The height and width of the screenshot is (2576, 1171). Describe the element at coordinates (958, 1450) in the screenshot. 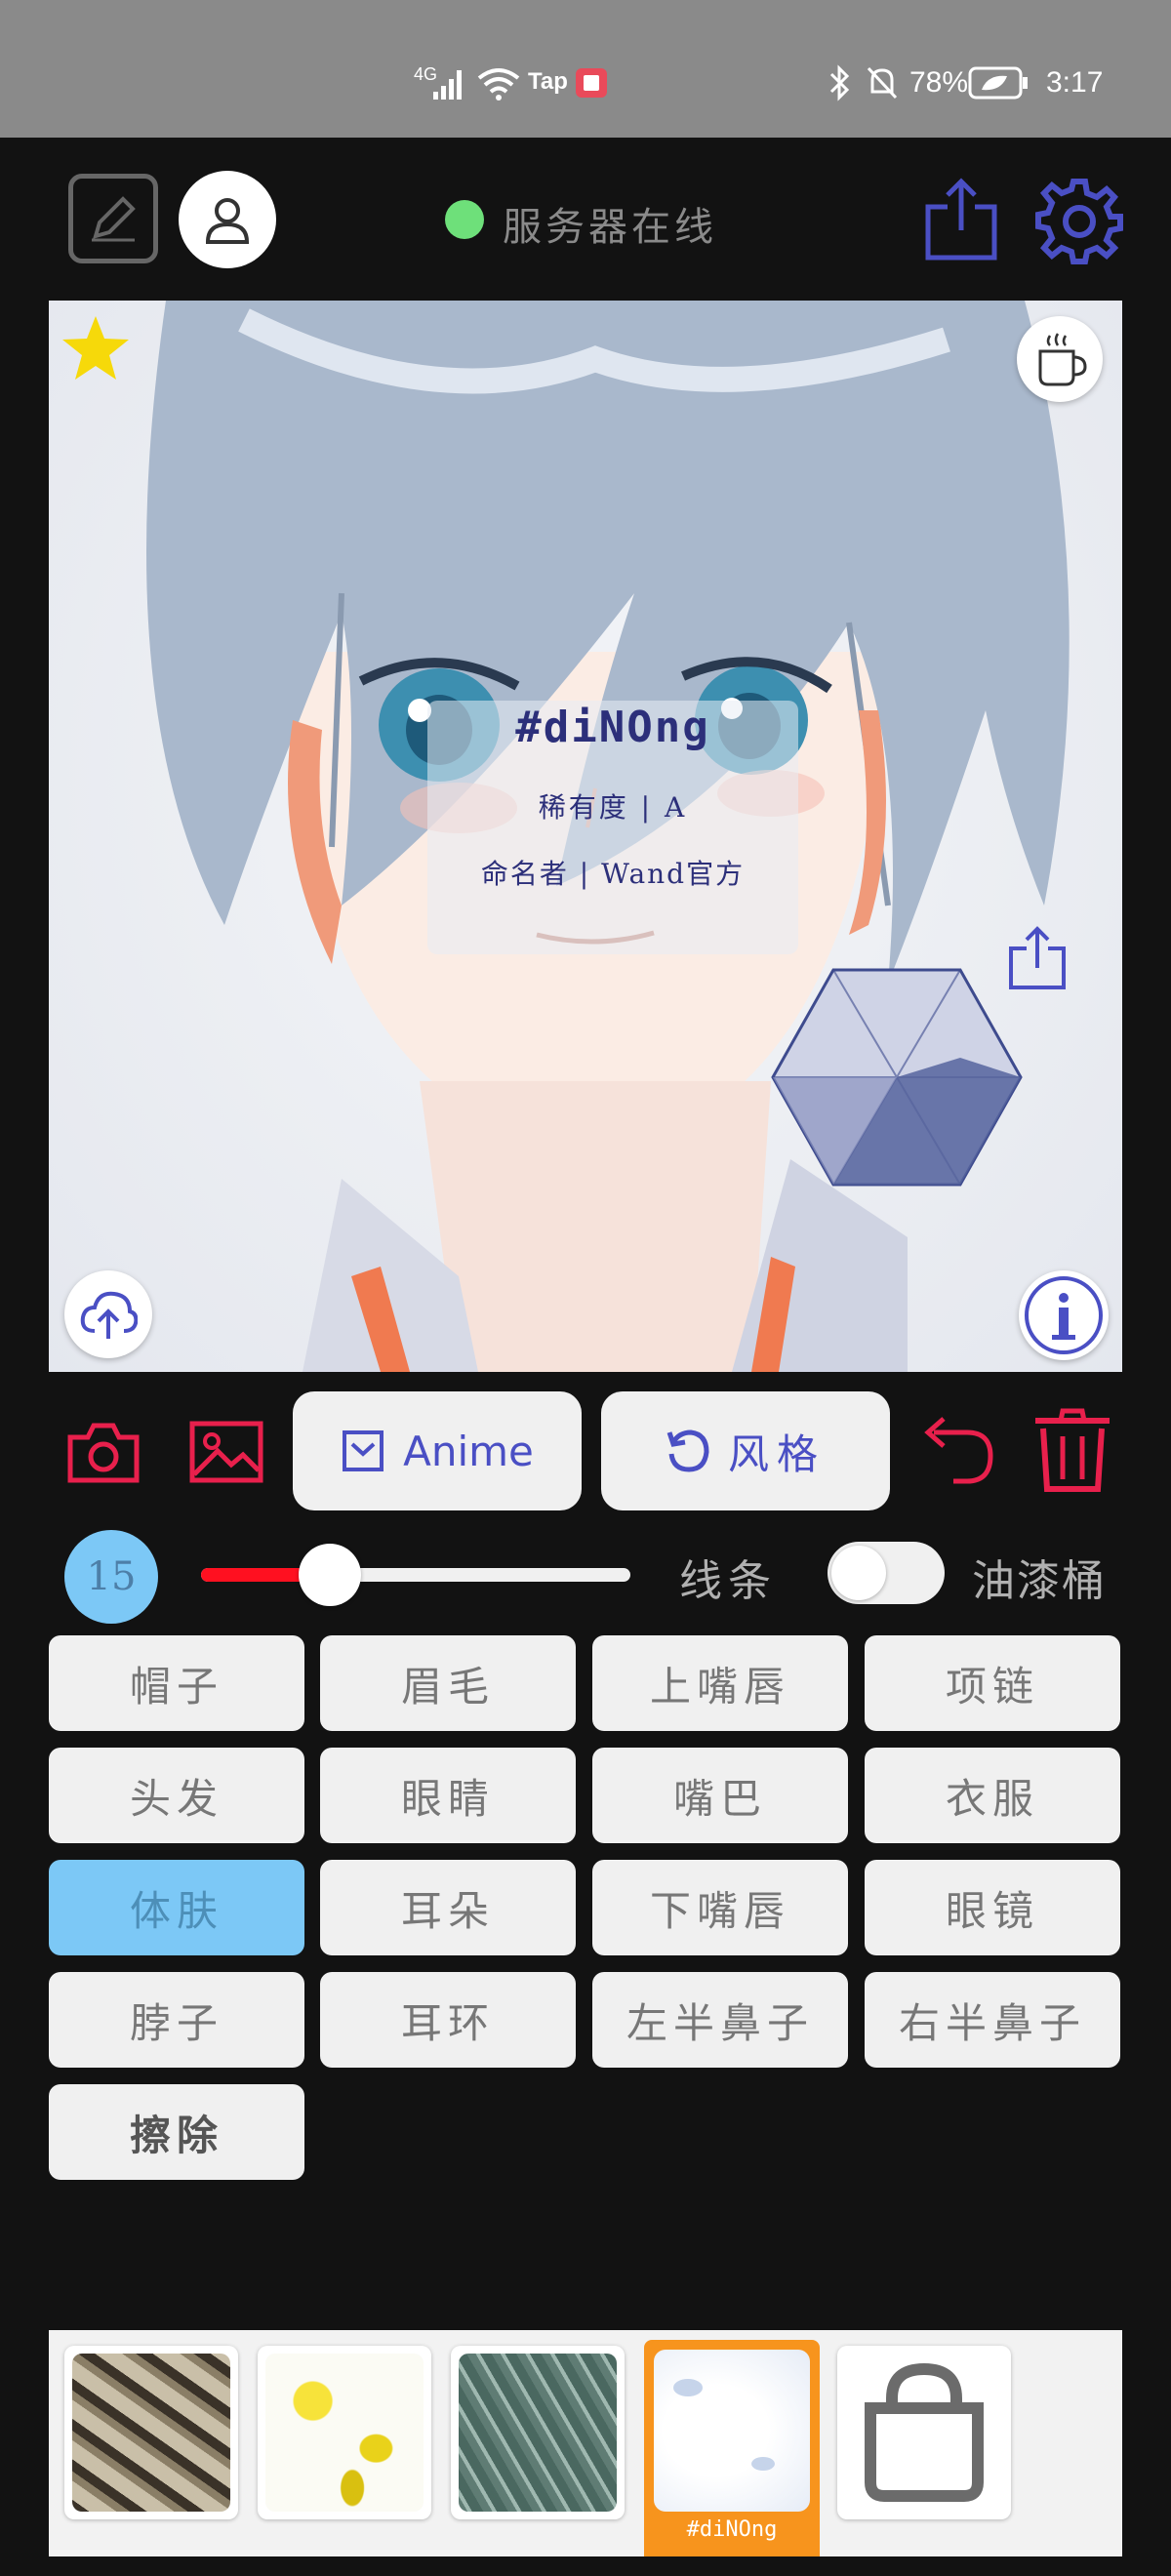

I see `undo-icon` at that location.